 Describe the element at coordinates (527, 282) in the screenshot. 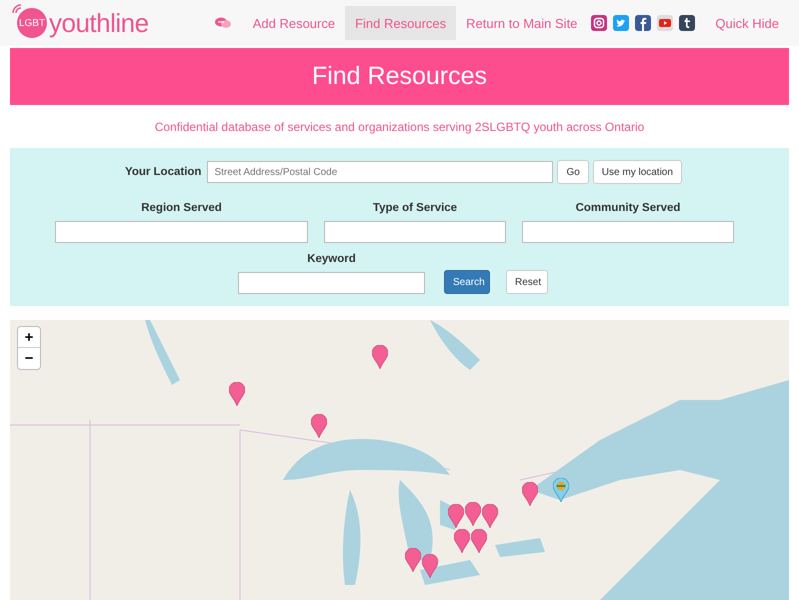

I see `reset-button: Reset` at that location.